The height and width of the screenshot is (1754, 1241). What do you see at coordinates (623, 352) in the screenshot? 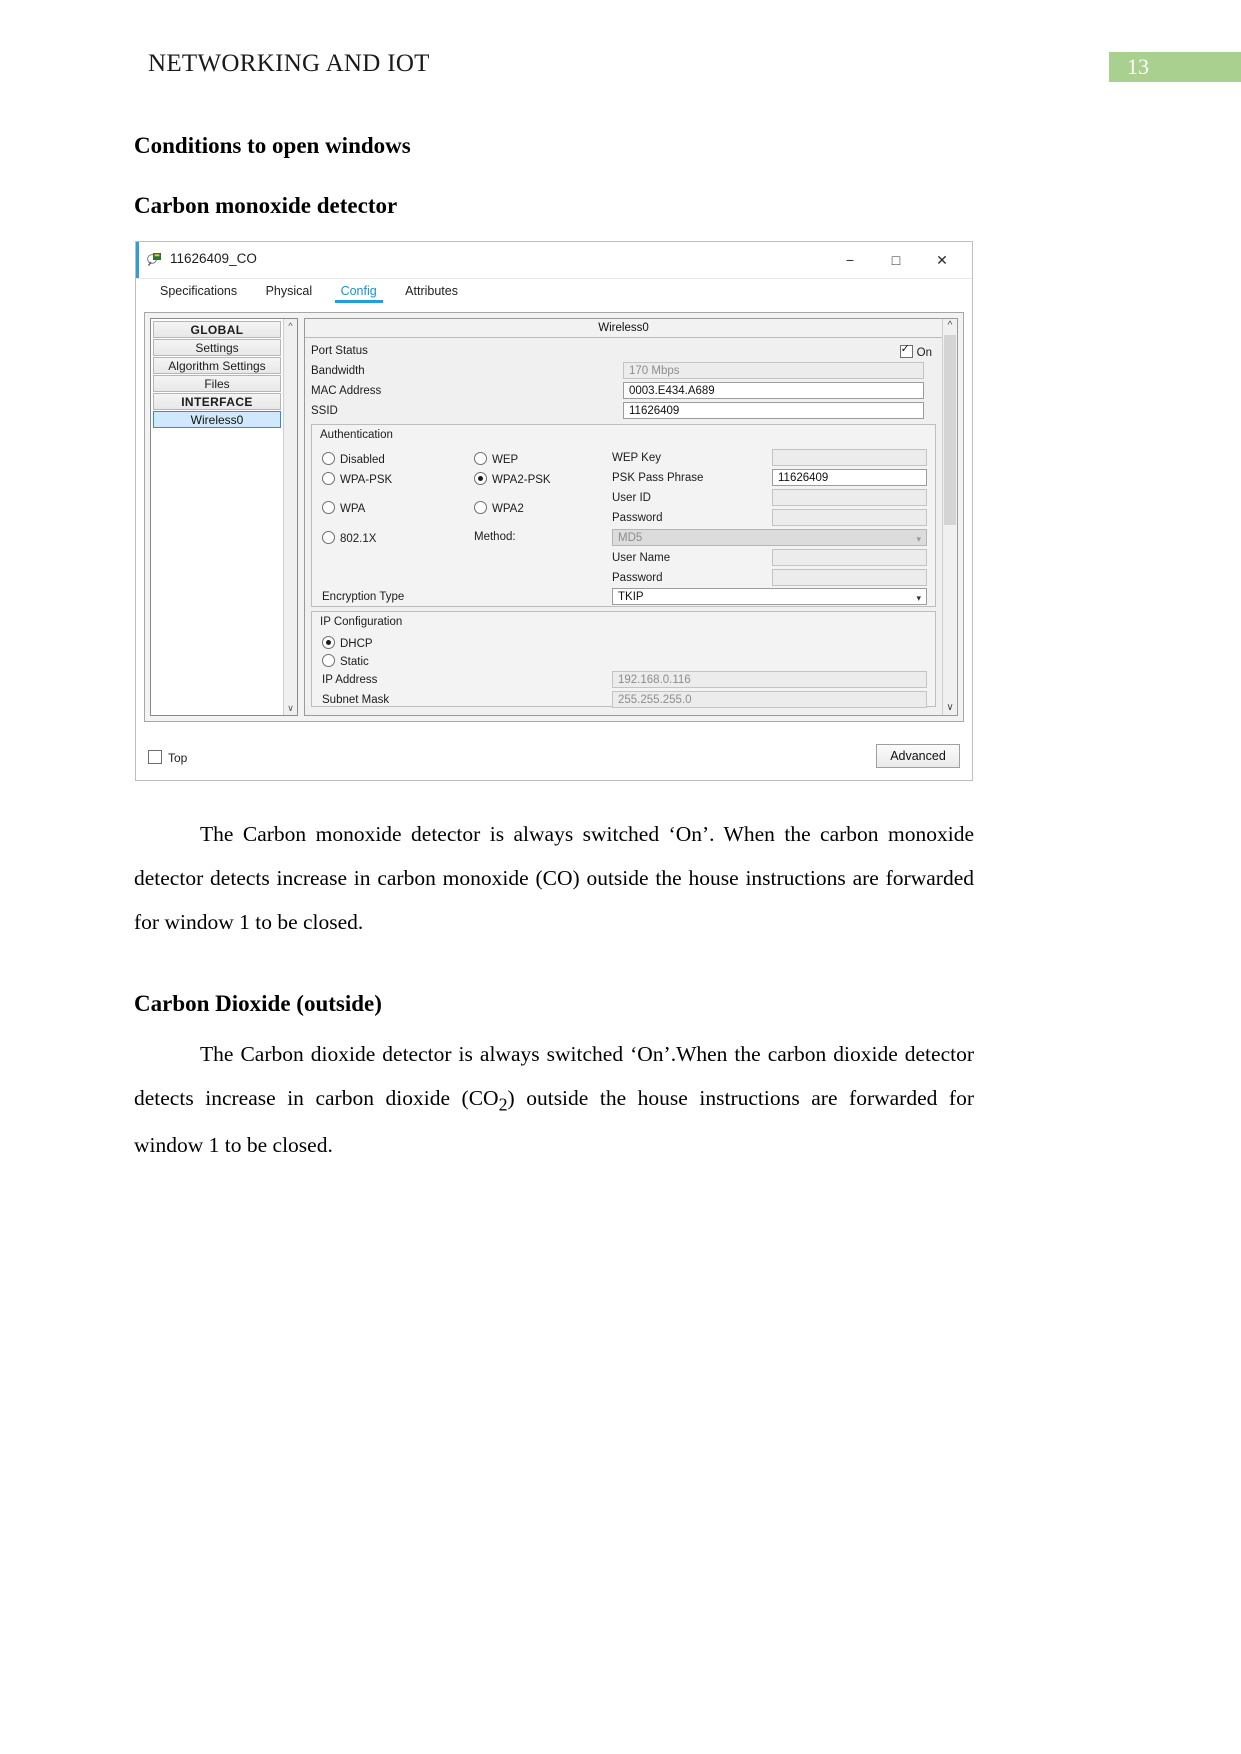
I see `row-port-status: Port Status On` at bounding box center [623, 352].